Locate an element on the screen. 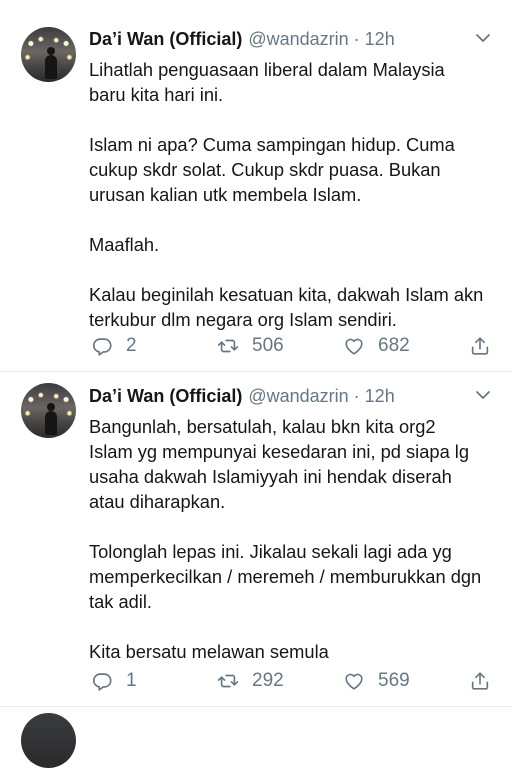  reply-count: 2 is located at coordinates (131, 345).